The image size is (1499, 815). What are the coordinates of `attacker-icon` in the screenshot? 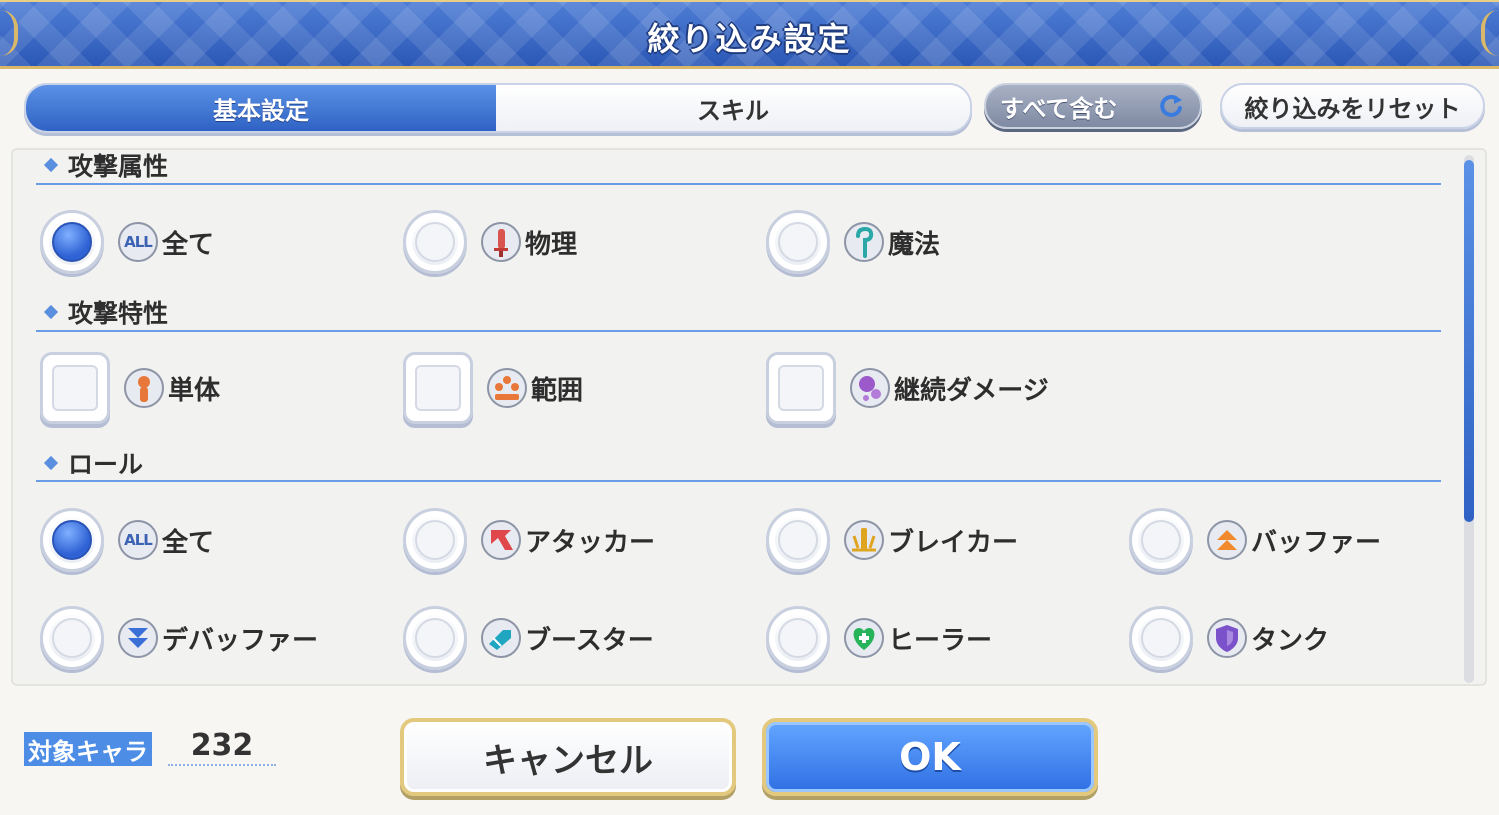 It's located at (501, 540).